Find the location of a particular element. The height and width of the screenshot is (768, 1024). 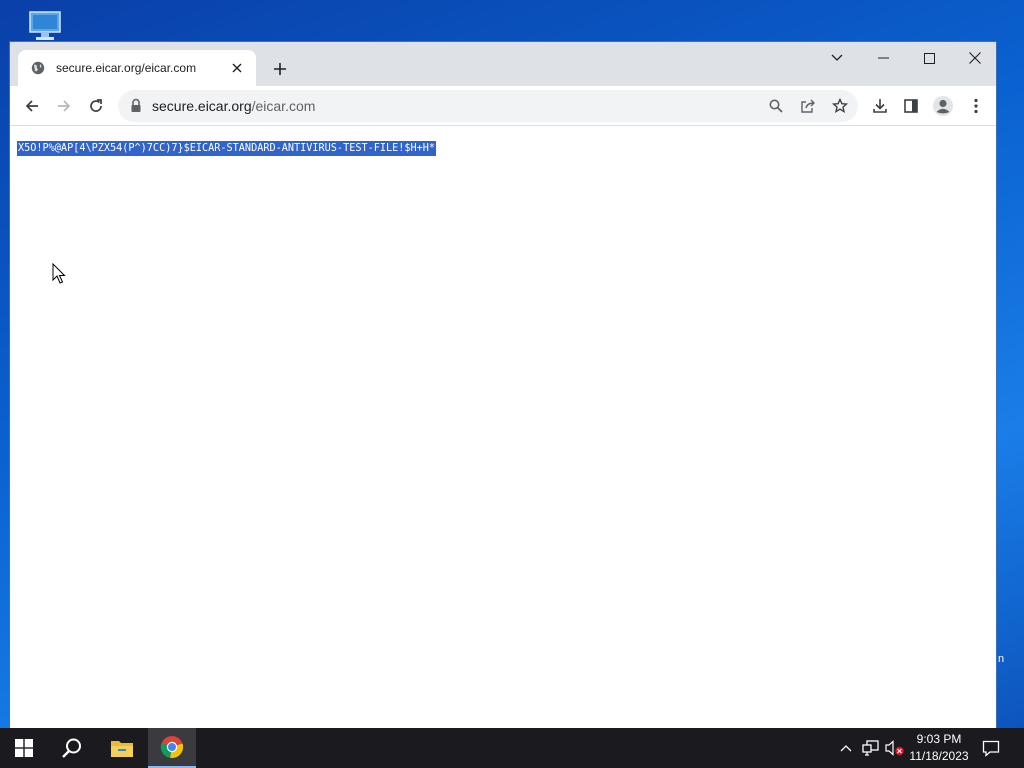

chevron-down-icon is located at coordinates (837, 58).